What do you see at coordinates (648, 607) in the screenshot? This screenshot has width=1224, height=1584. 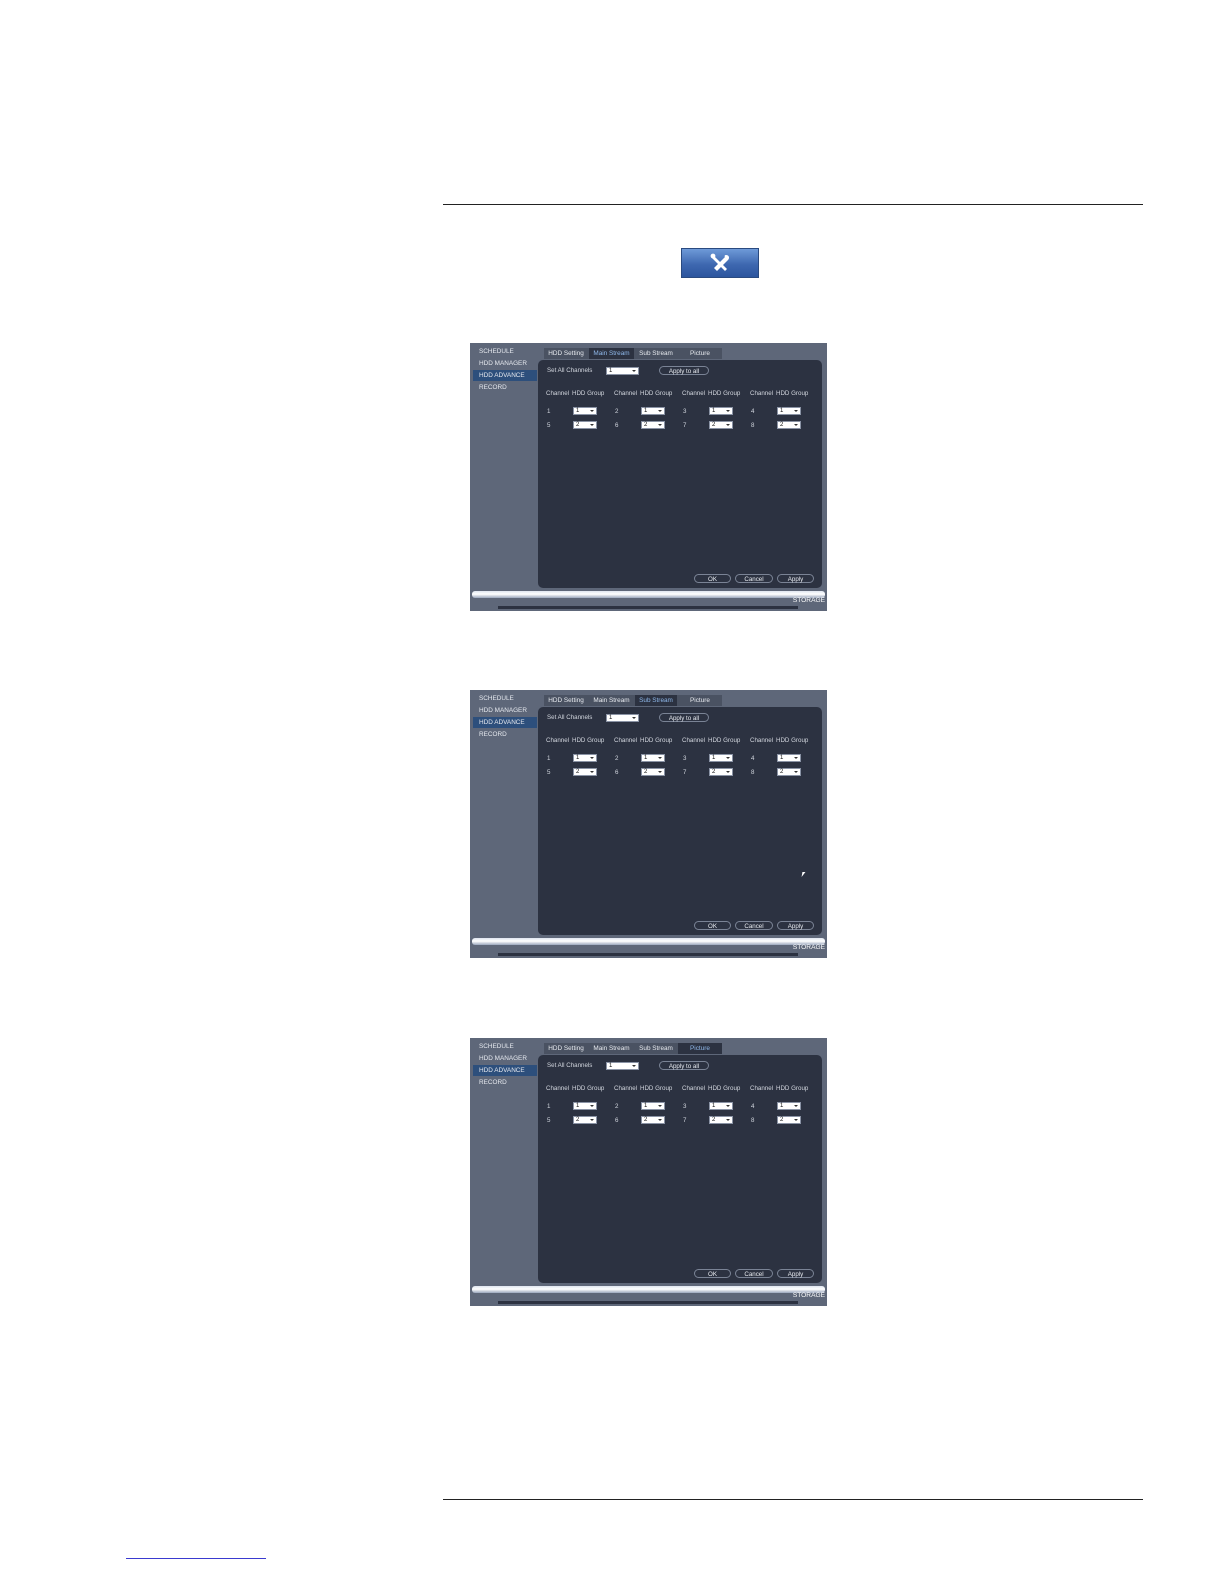 I see `bottom-strip` at bounding box center [648, 607].